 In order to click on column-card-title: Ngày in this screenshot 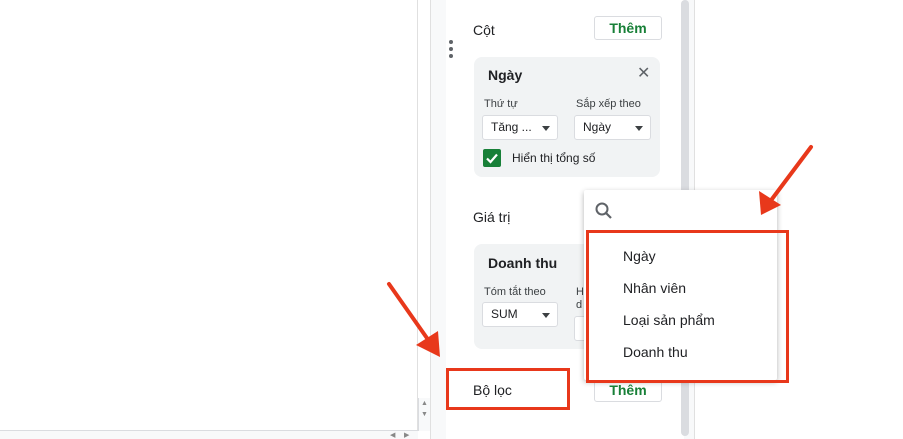, I will do `click(505, 75)`.